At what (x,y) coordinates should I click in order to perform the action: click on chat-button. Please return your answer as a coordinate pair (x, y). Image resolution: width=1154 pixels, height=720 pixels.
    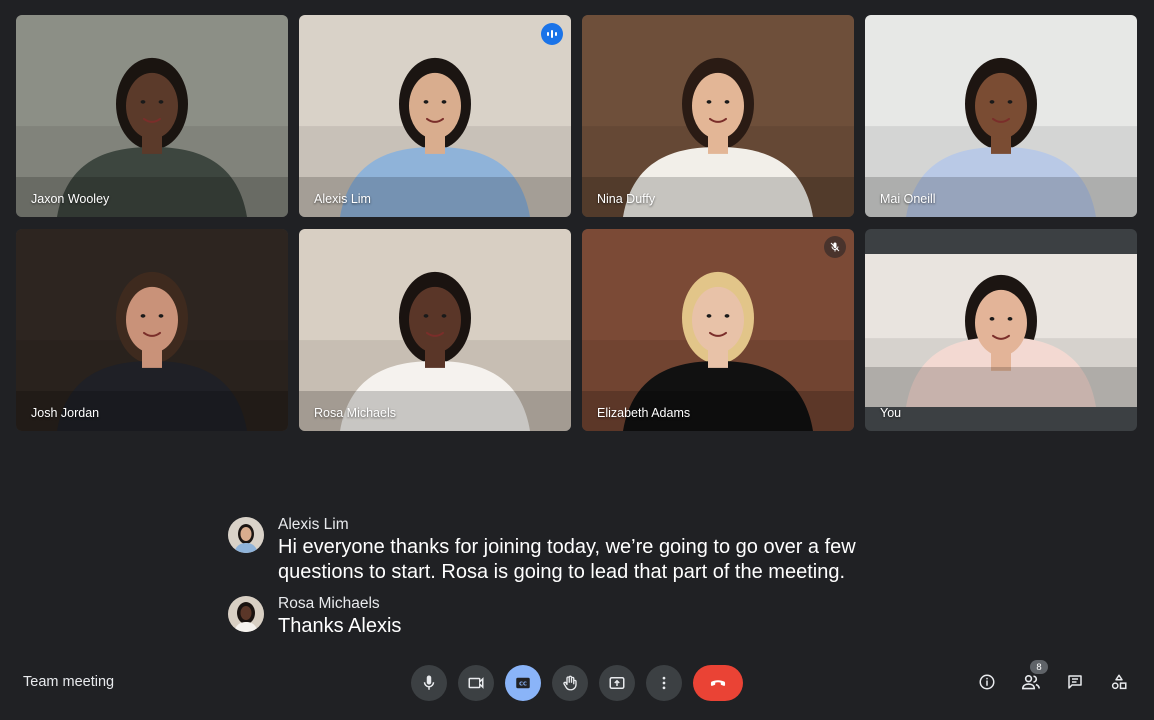
    Looking at the image, I should click on (1075, 682).